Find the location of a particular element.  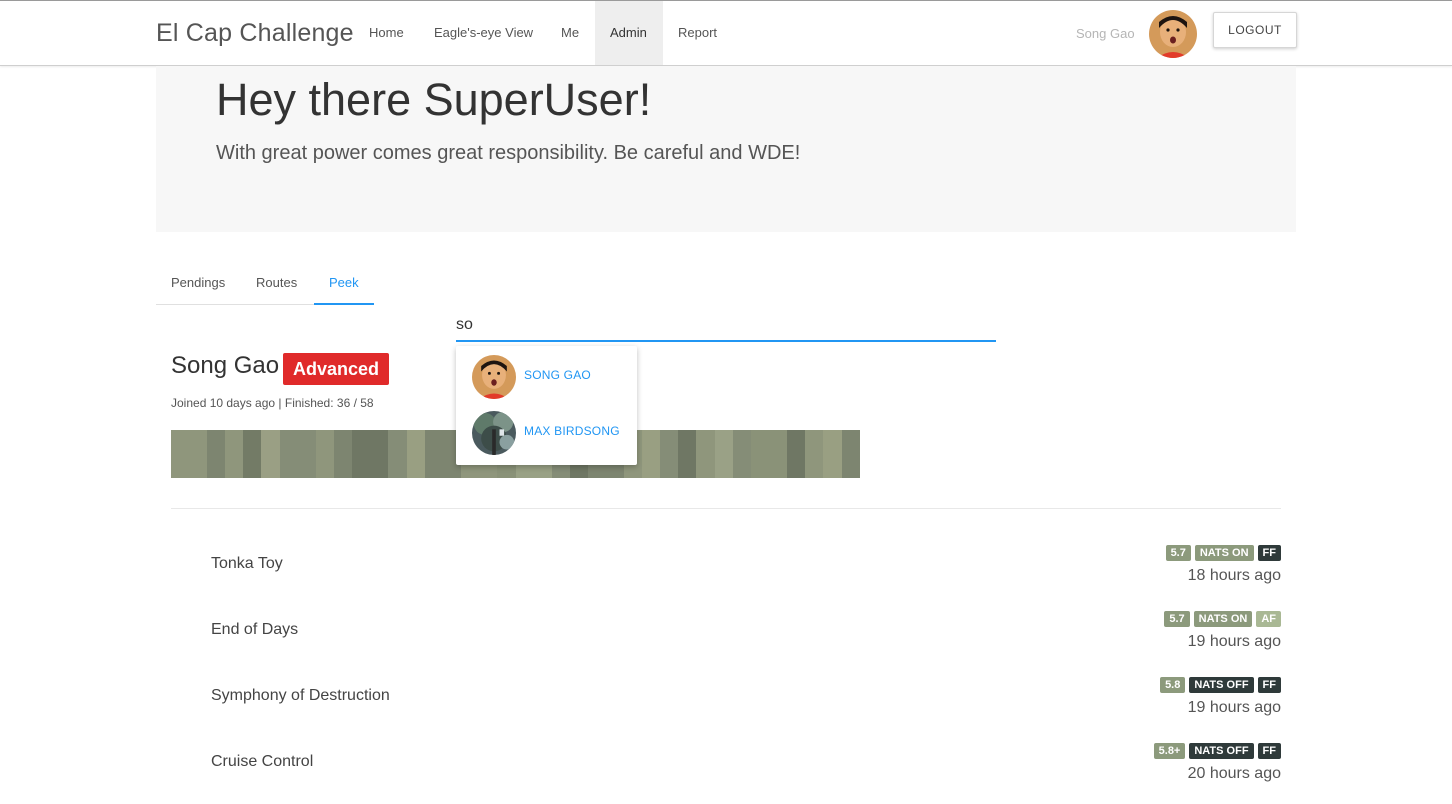

profile-meta: Joined 10 days ago | Finished: 36 / 58 is located at coordinates (272, 403).